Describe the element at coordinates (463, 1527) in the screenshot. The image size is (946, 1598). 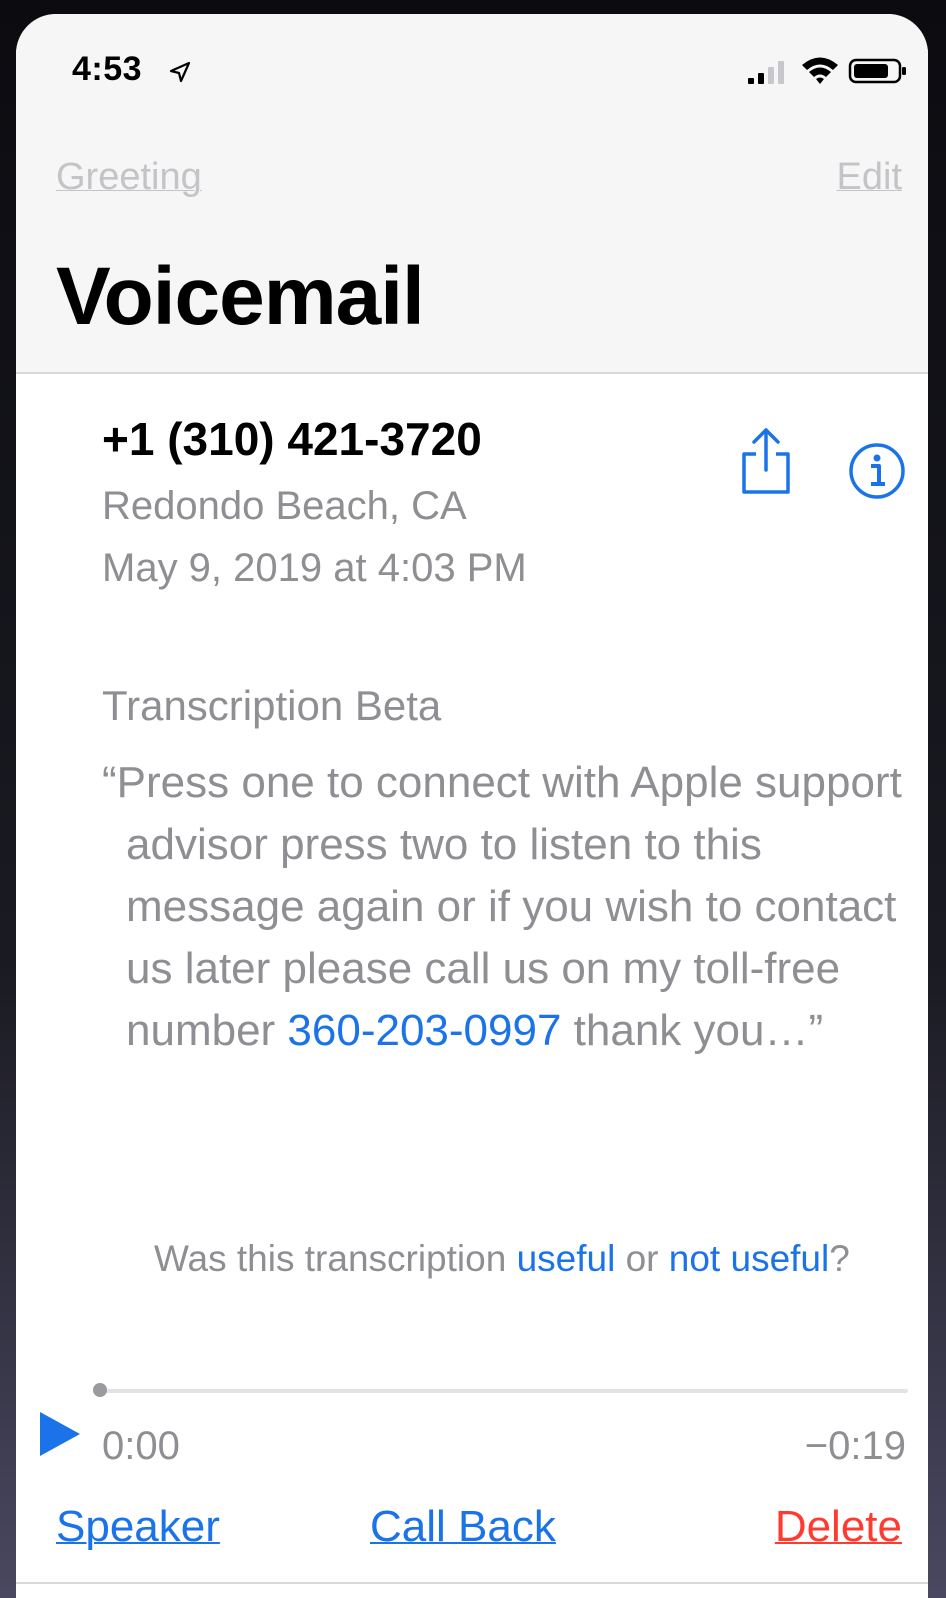
I see `call-back-button: Call Back` at that location.